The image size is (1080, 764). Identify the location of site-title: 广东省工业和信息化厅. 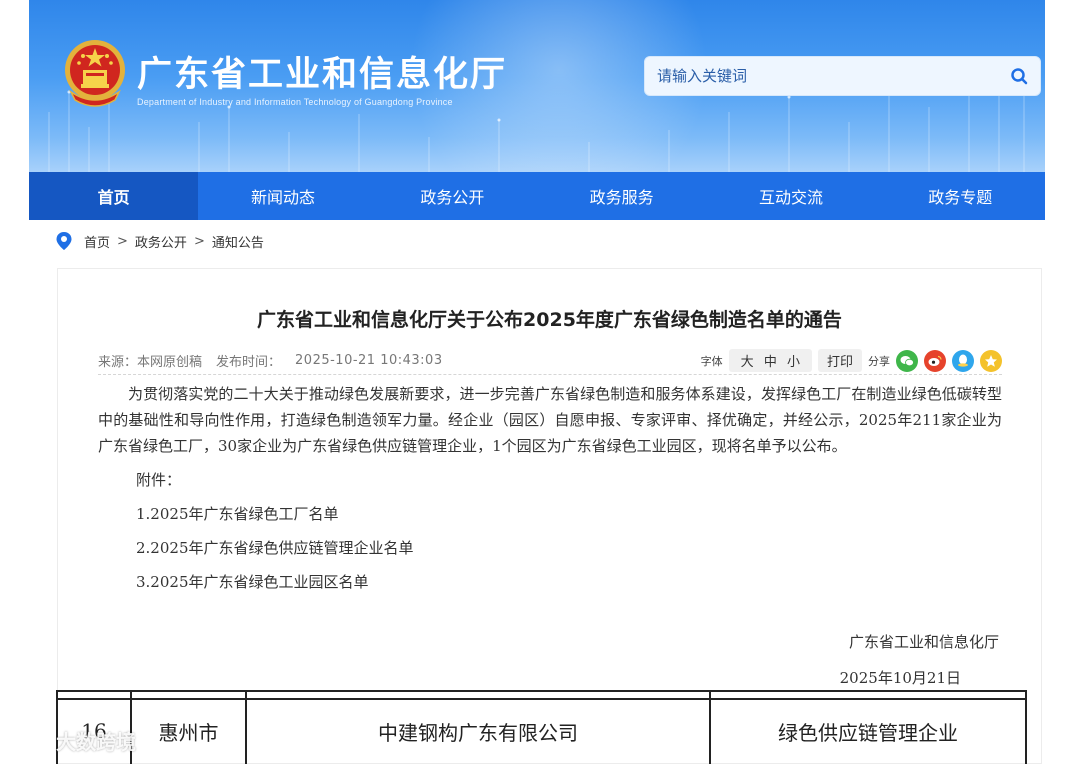
(322, 75).